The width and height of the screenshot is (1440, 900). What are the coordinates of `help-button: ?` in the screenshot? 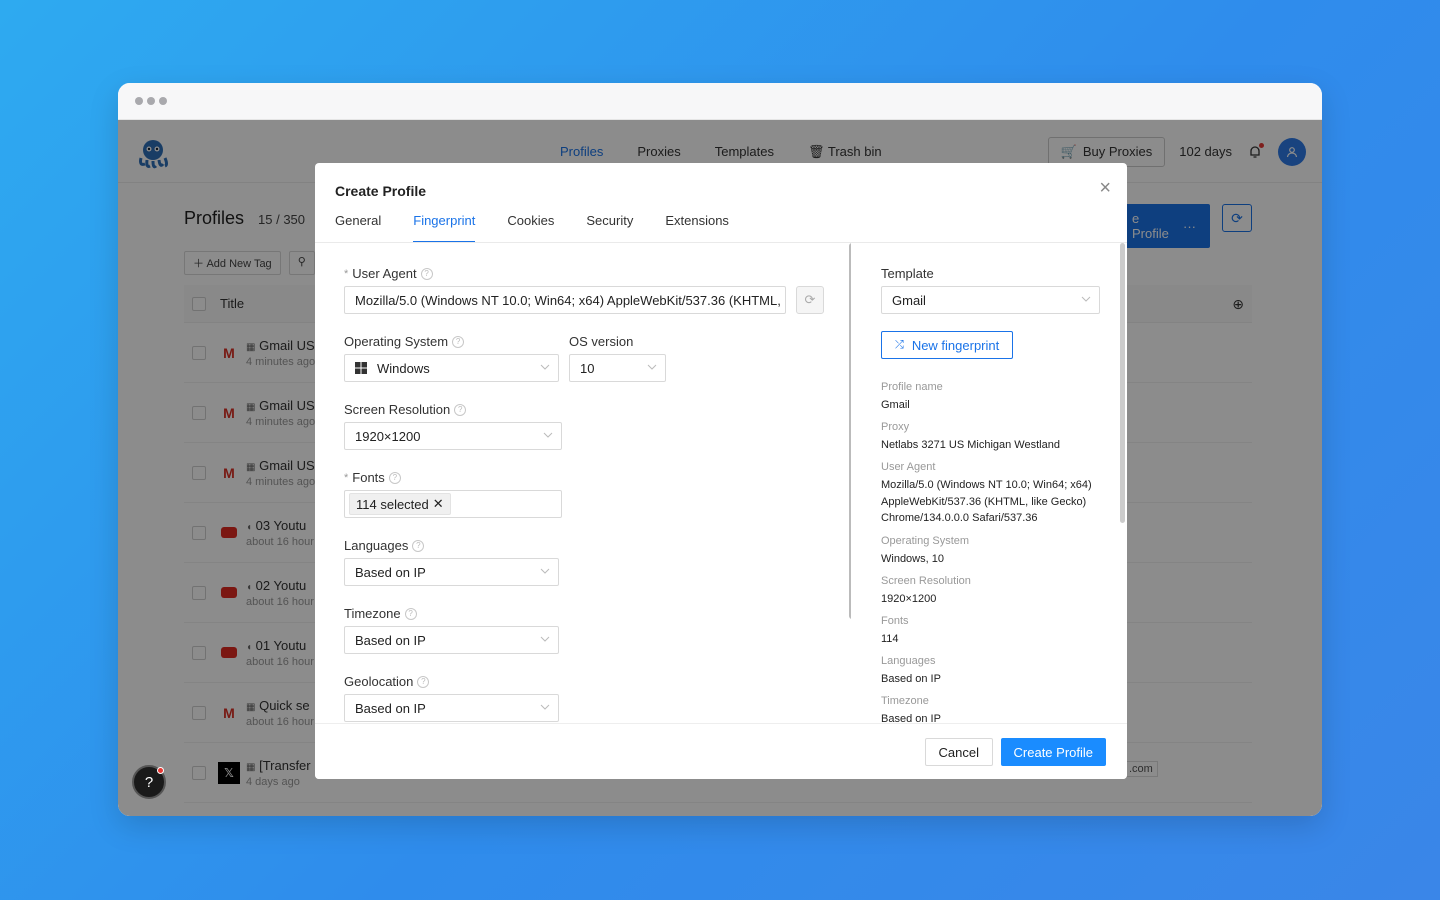 It's located at (149, 782).